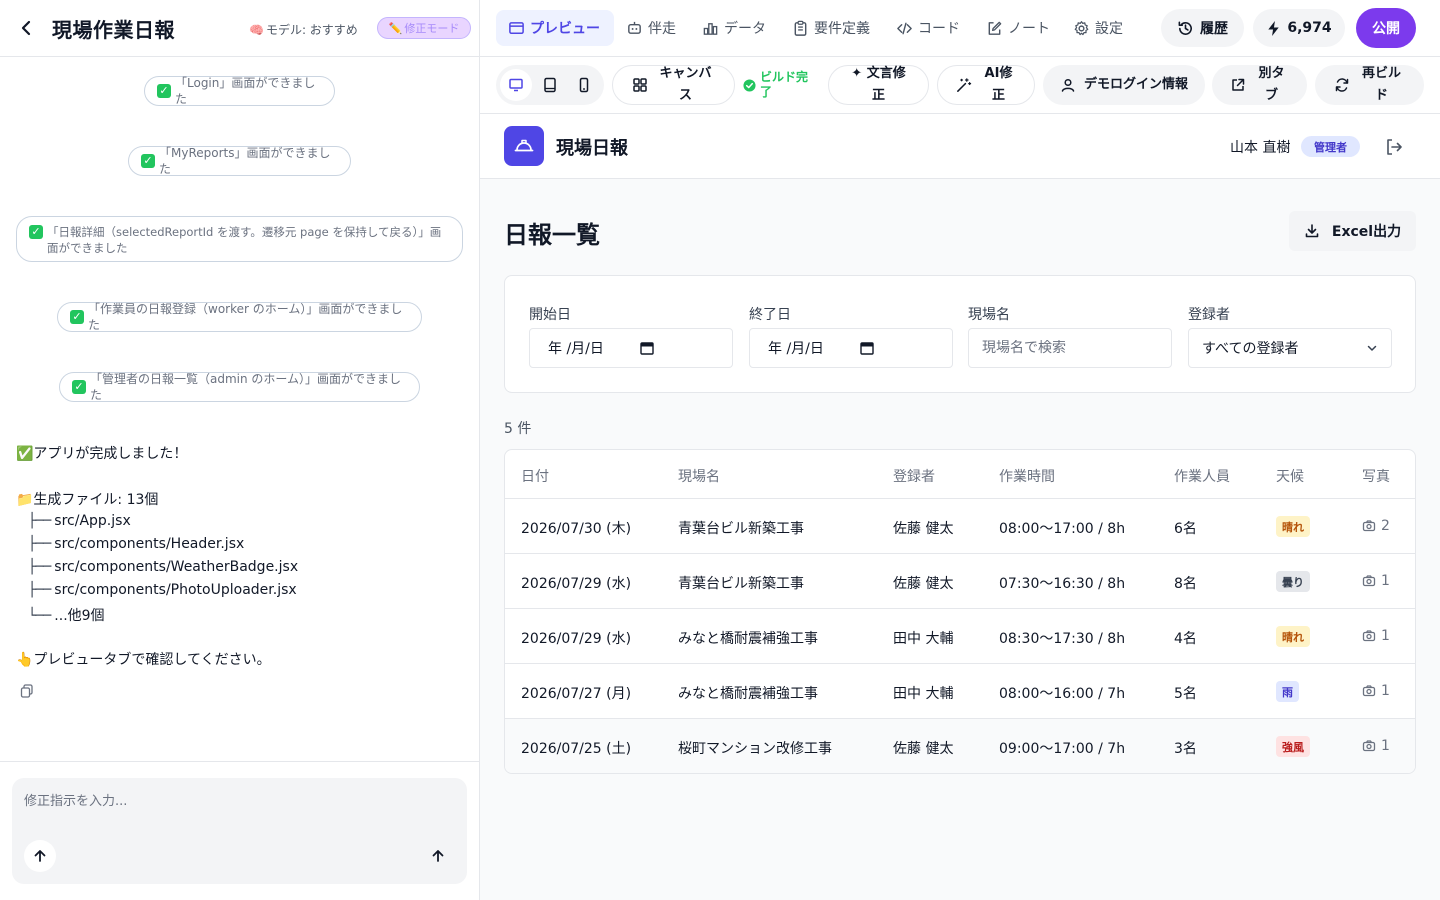 This screenshot has height=900, width=1440. What do you see at coordinates (245, 161) in the screenshot?
I see `pill-text: 「MyReports」画面ができました` at bounding box center [245, 161].